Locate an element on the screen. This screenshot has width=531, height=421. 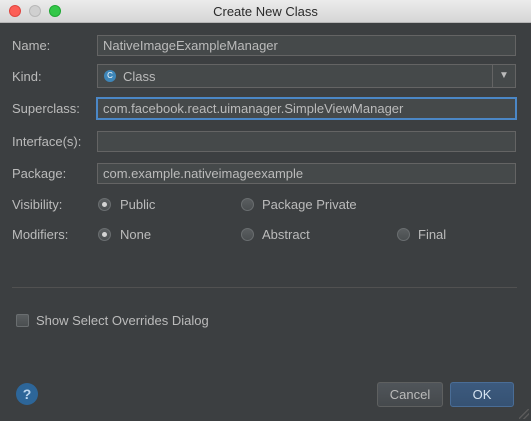
visibility-package-private-radio is located at coordinates (247, 204).